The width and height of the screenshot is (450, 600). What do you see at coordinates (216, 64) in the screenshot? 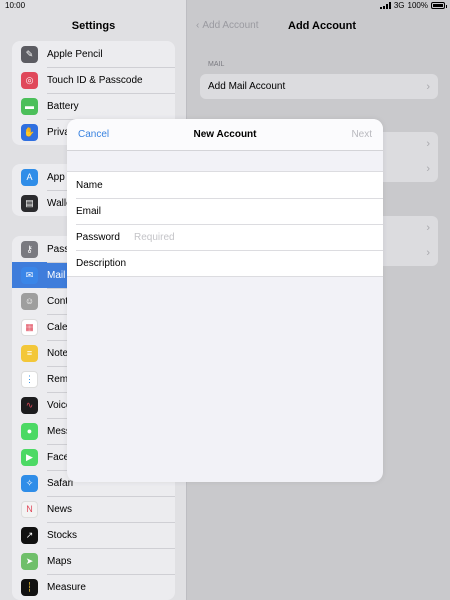
I see `mail-section-header: MAIL` at bounding box center [216, 64].